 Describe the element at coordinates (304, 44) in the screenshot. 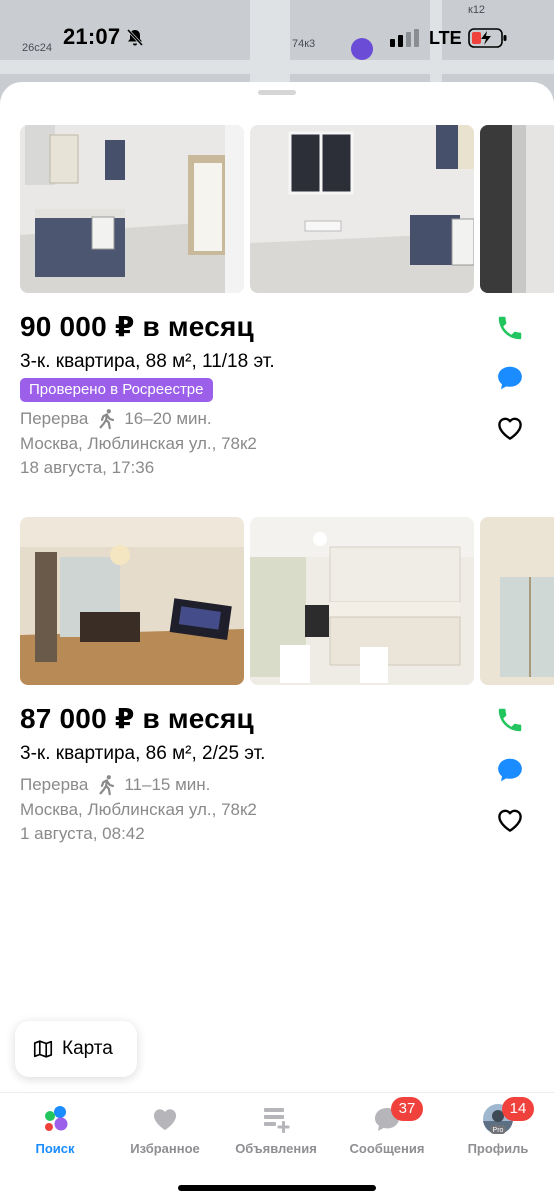

I see `map-label: 74к3` at that location.